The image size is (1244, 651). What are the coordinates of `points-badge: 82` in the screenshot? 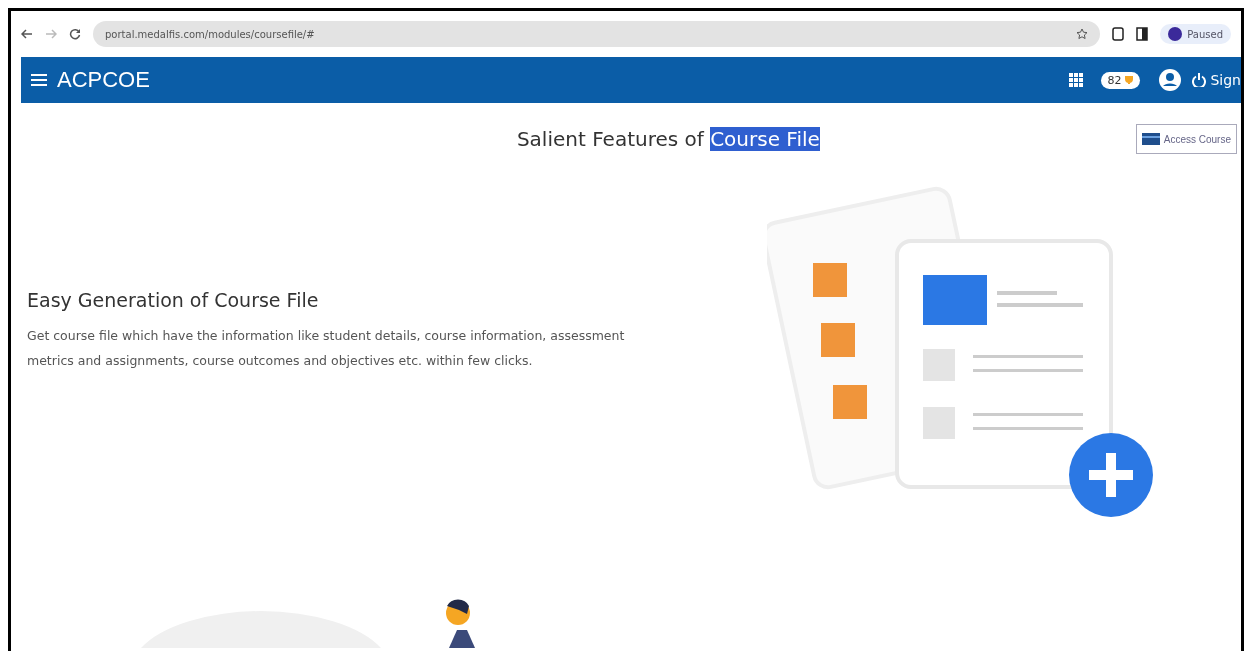 It's located at (1121, 80).